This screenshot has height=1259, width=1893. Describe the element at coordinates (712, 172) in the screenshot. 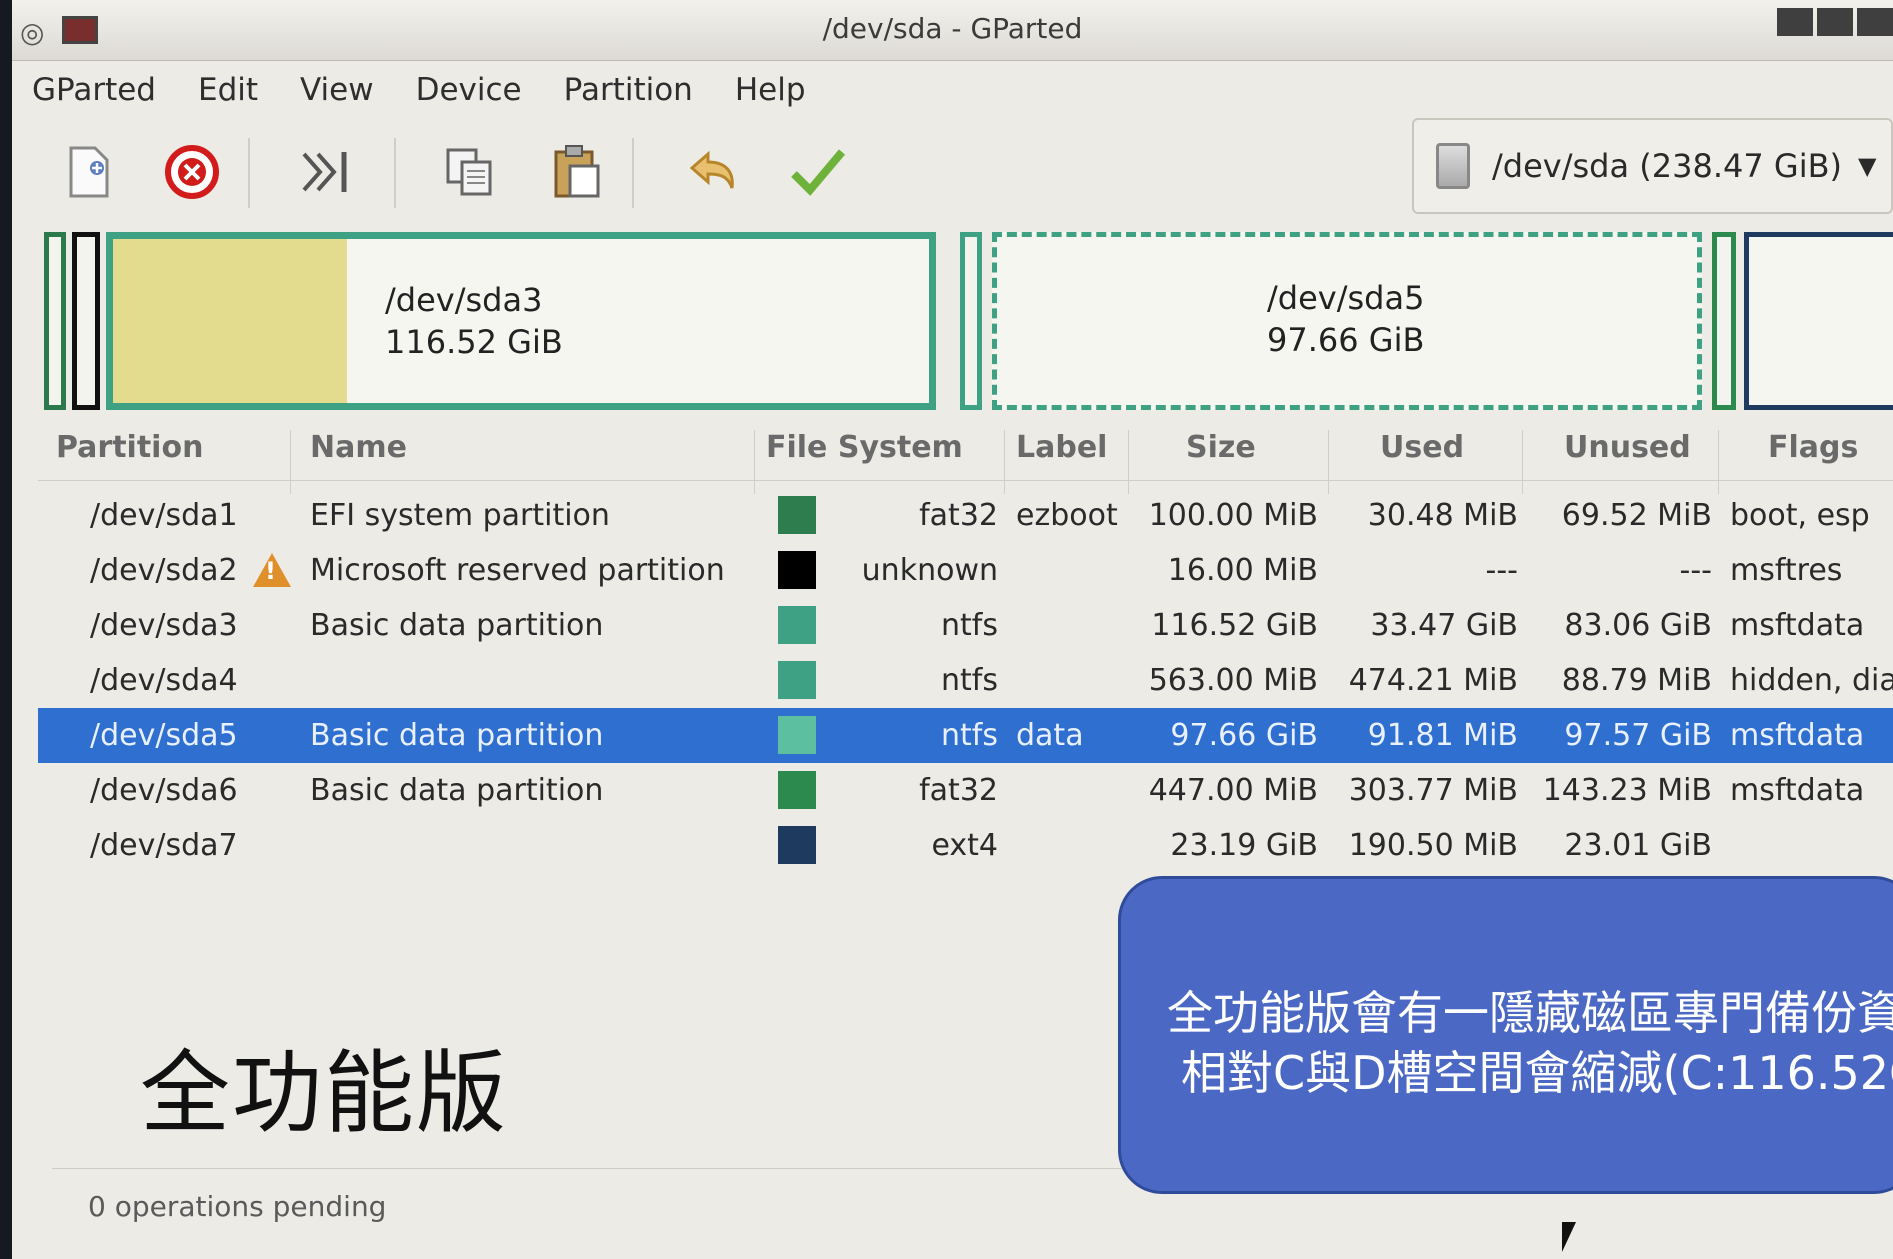

I see `undo-icon` at that location.